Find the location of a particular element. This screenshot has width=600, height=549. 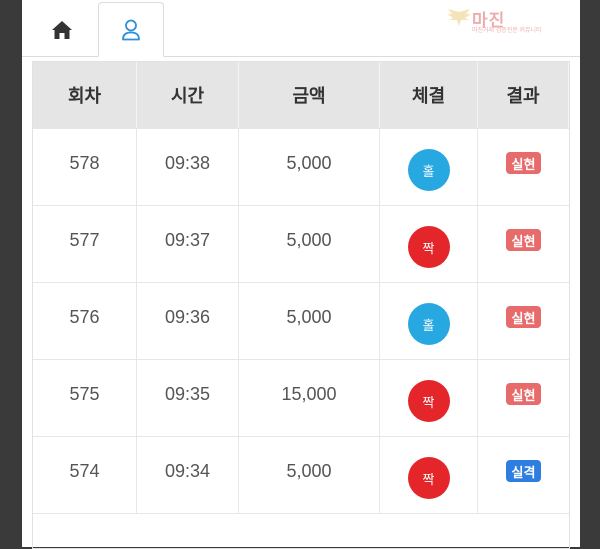

time-cell: 09:34 is located at coordinates (188, 475).